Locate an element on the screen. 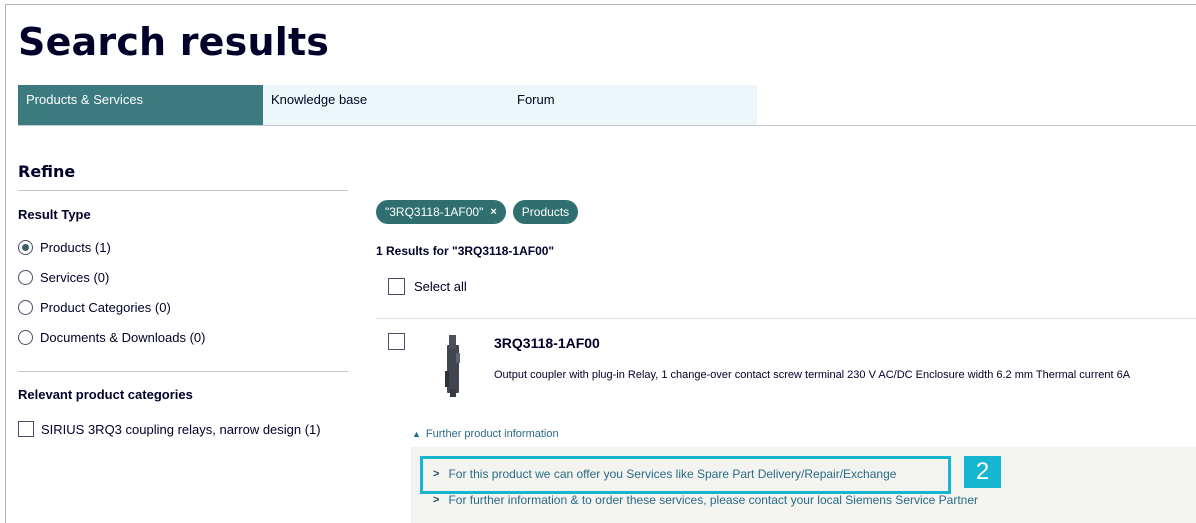 The width and height of the screenshot is (1196, 523). relevant-categories-title: Relevant product categories is located at coordinates (105, 394).